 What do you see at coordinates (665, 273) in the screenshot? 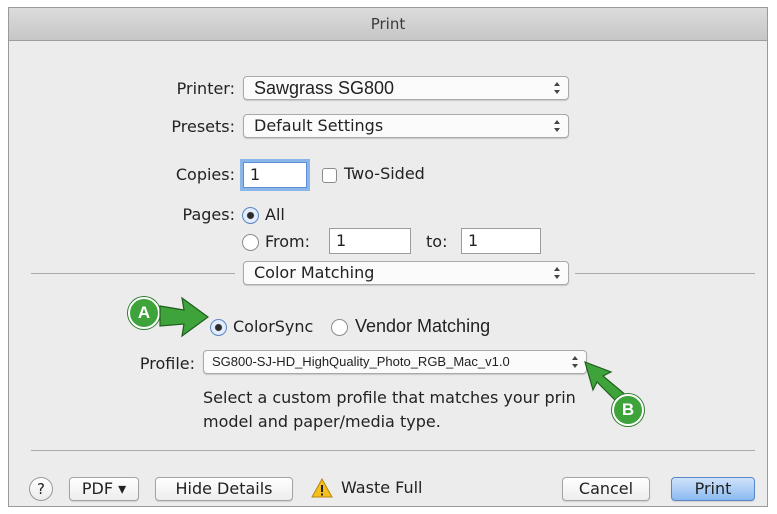
I see `section-separator-right` at bounding box center [665, 273].